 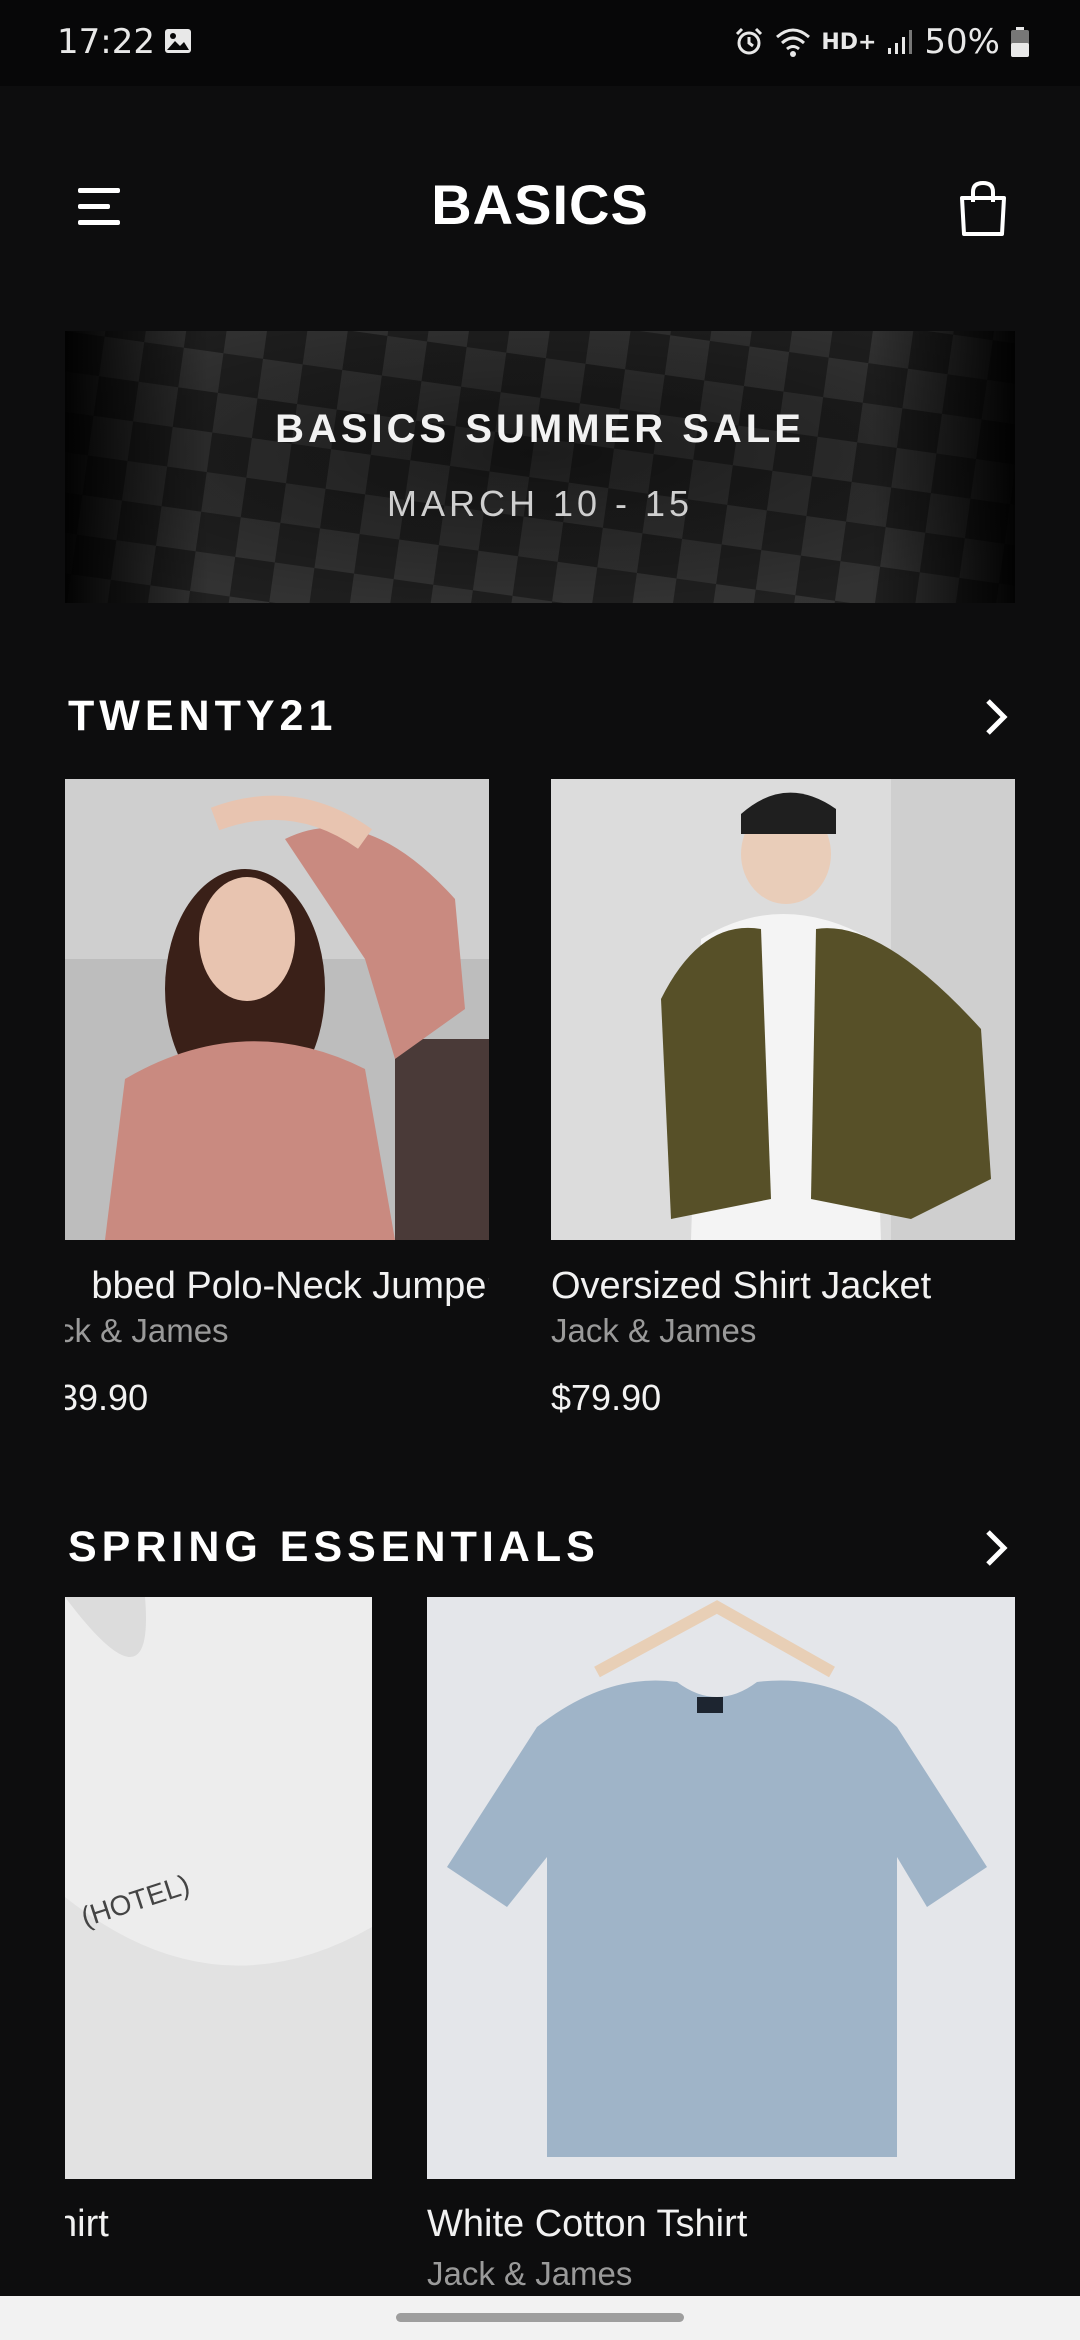 I want to click on product-image-shirt-jacket, so click(x=783, y=1009).